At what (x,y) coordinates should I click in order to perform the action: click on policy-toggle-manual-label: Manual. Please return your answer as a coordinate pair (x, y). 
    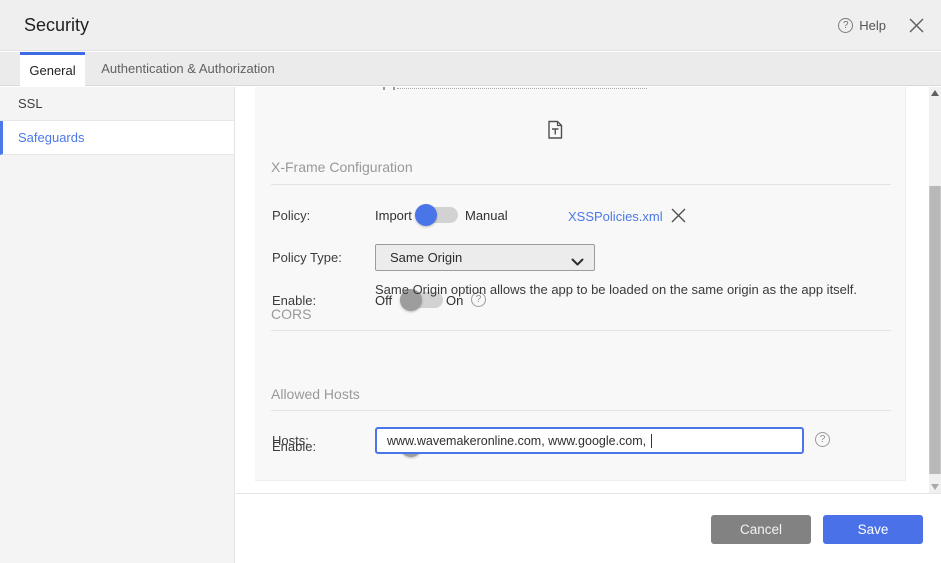
    Looking at the image, I should click on (486, 215).